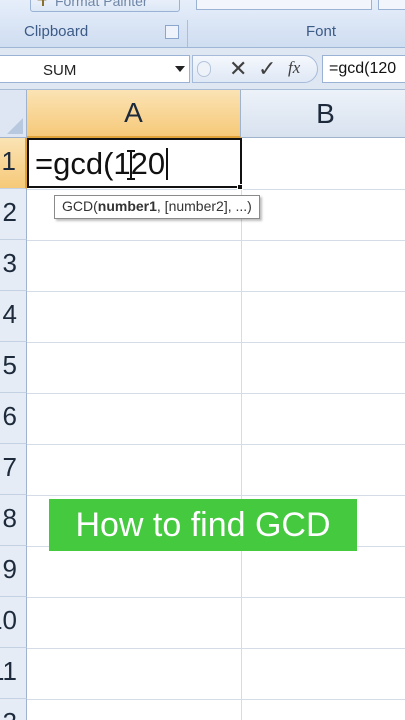 The image size is (405, 720). I want to click on row-header-1: 1, so click(13, 163).